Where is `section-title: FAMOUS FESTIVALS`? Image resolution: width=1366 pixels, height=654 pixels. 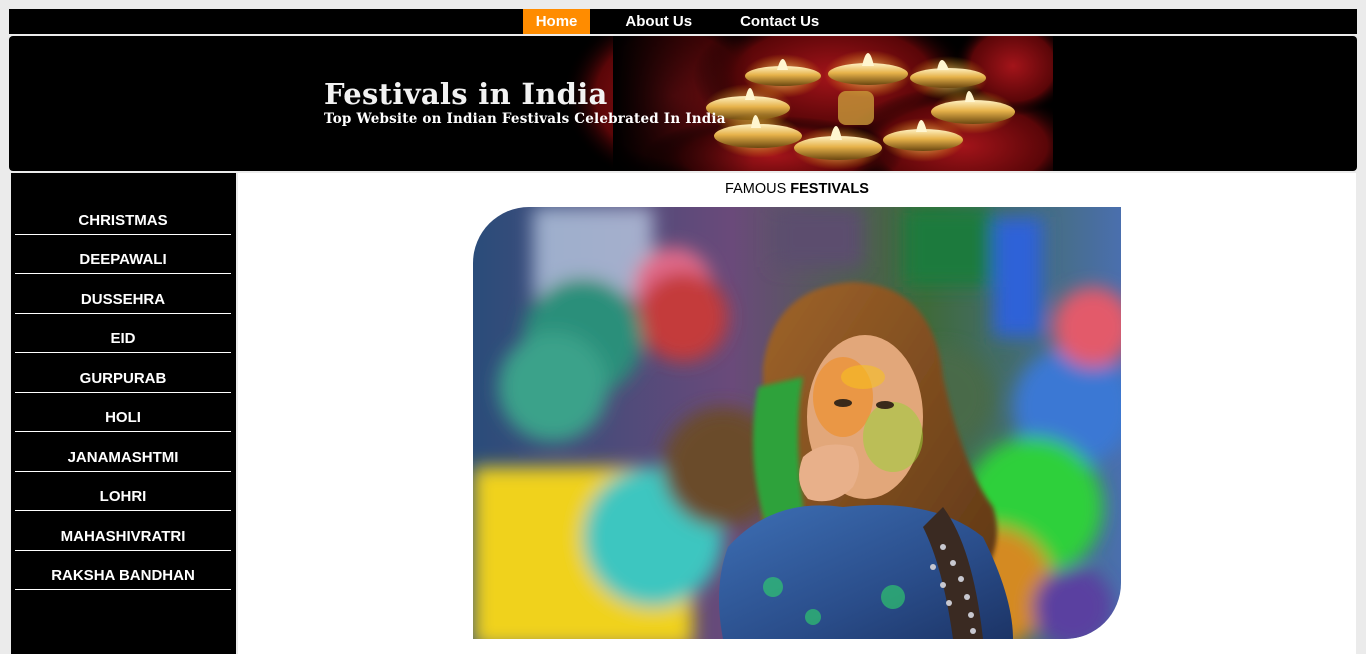
section-title: FAMOUS FESTIVALS is located at coordinates (797, 189).